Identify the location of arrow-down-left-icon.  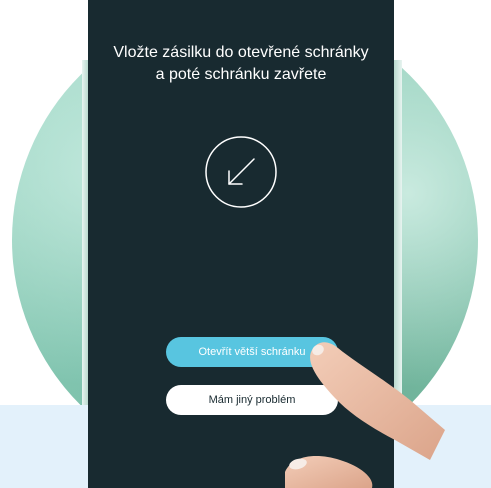
(241, 172).